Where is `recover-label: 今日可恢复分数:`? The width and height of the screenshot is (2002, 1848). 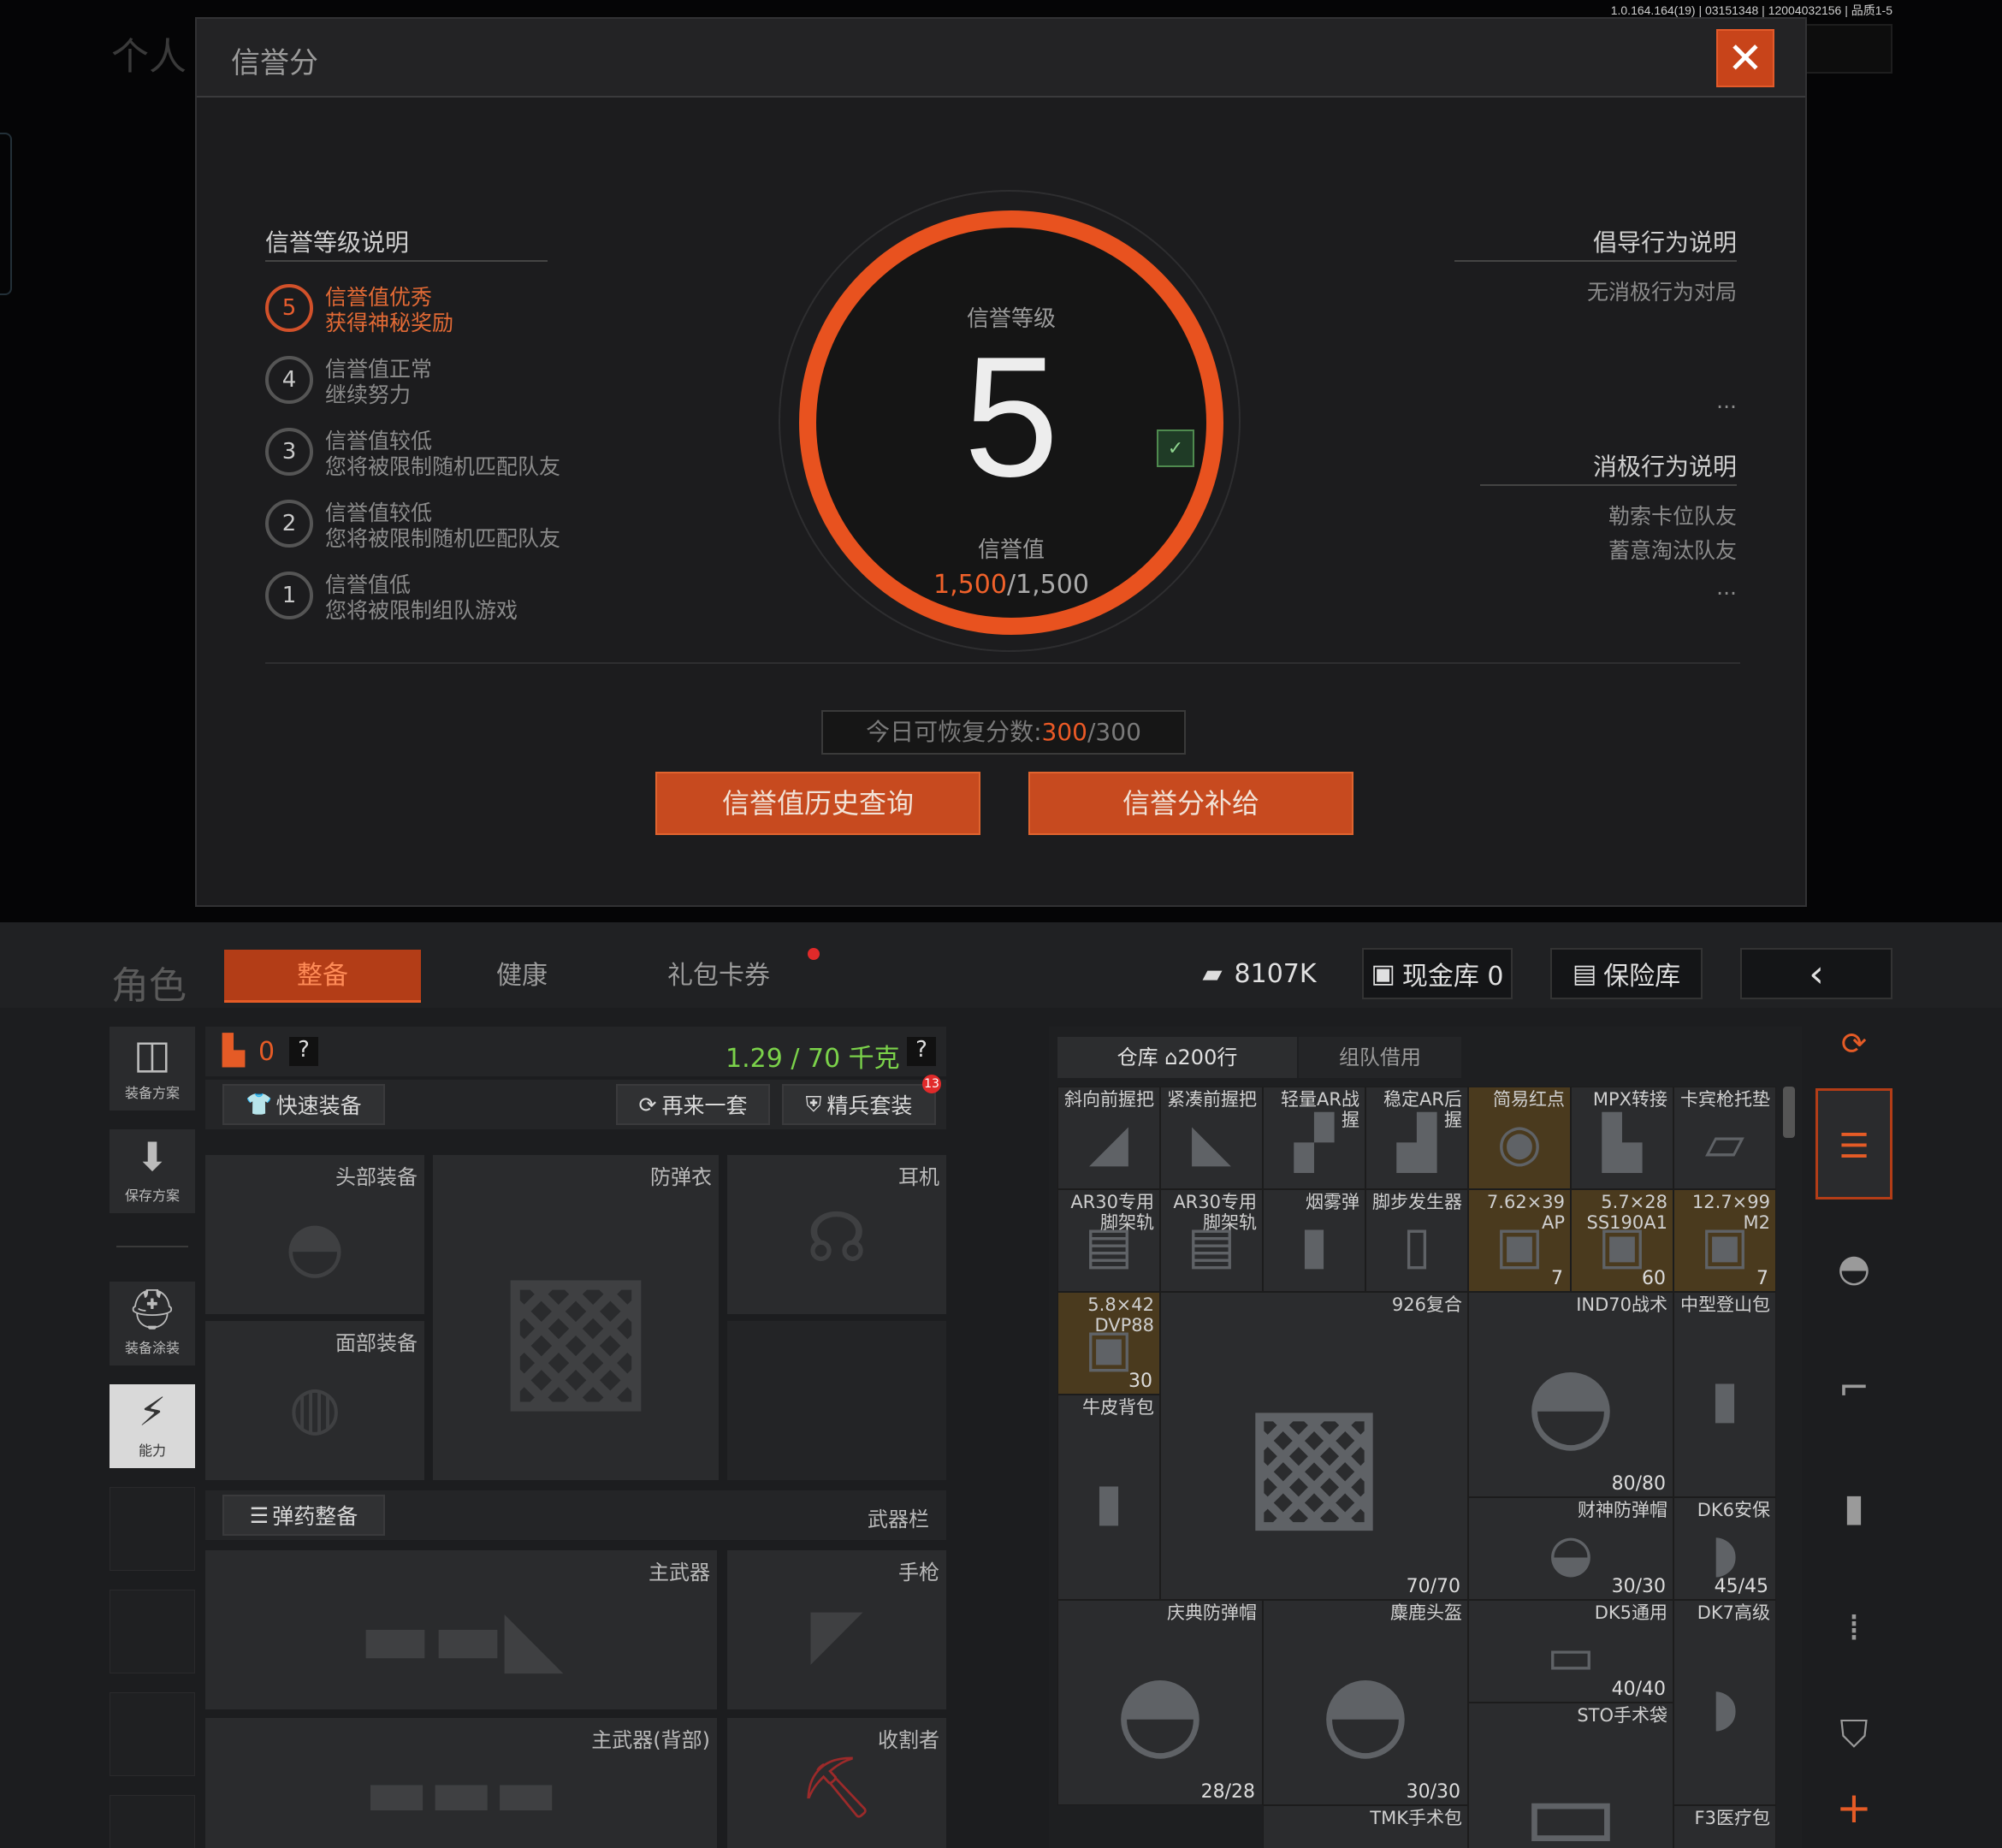
recover-label: 今日可恢复分数: is located at coordinates (954, 732).